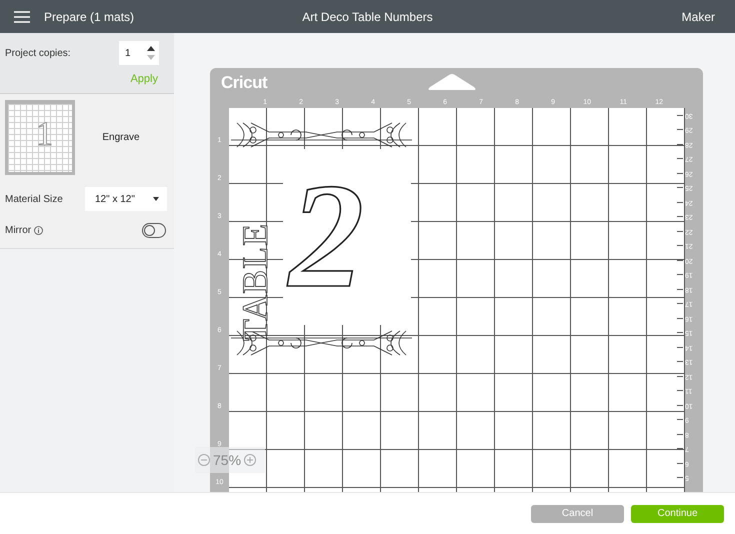  What do you see at coordinates (18, 230) in the screenshot?
I see `mirror-label: Mirror` at bounding box center [18, 230].